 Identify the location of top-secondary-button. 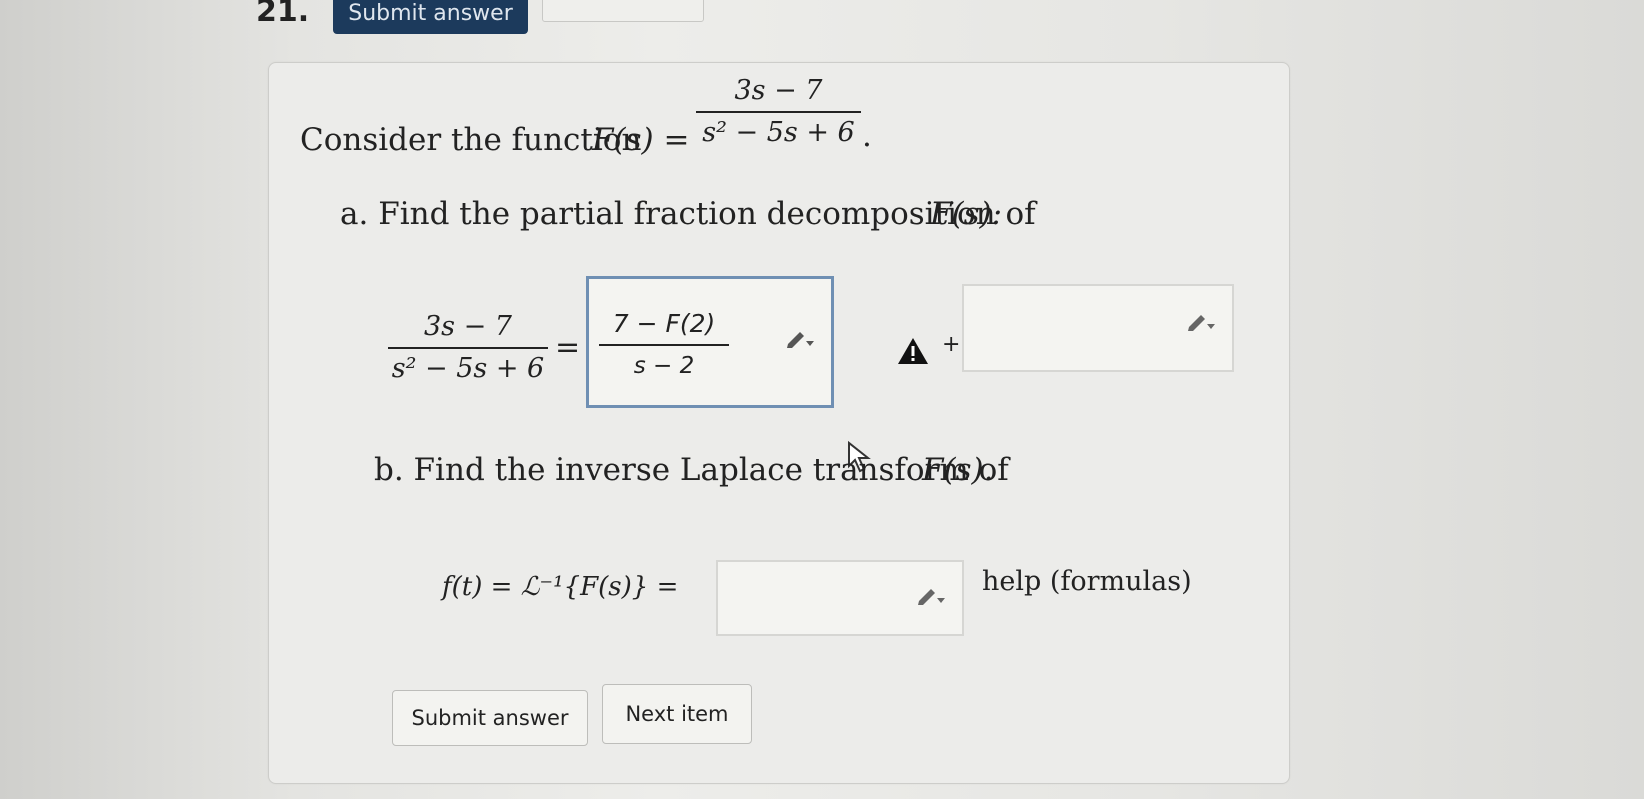
(623, 11).